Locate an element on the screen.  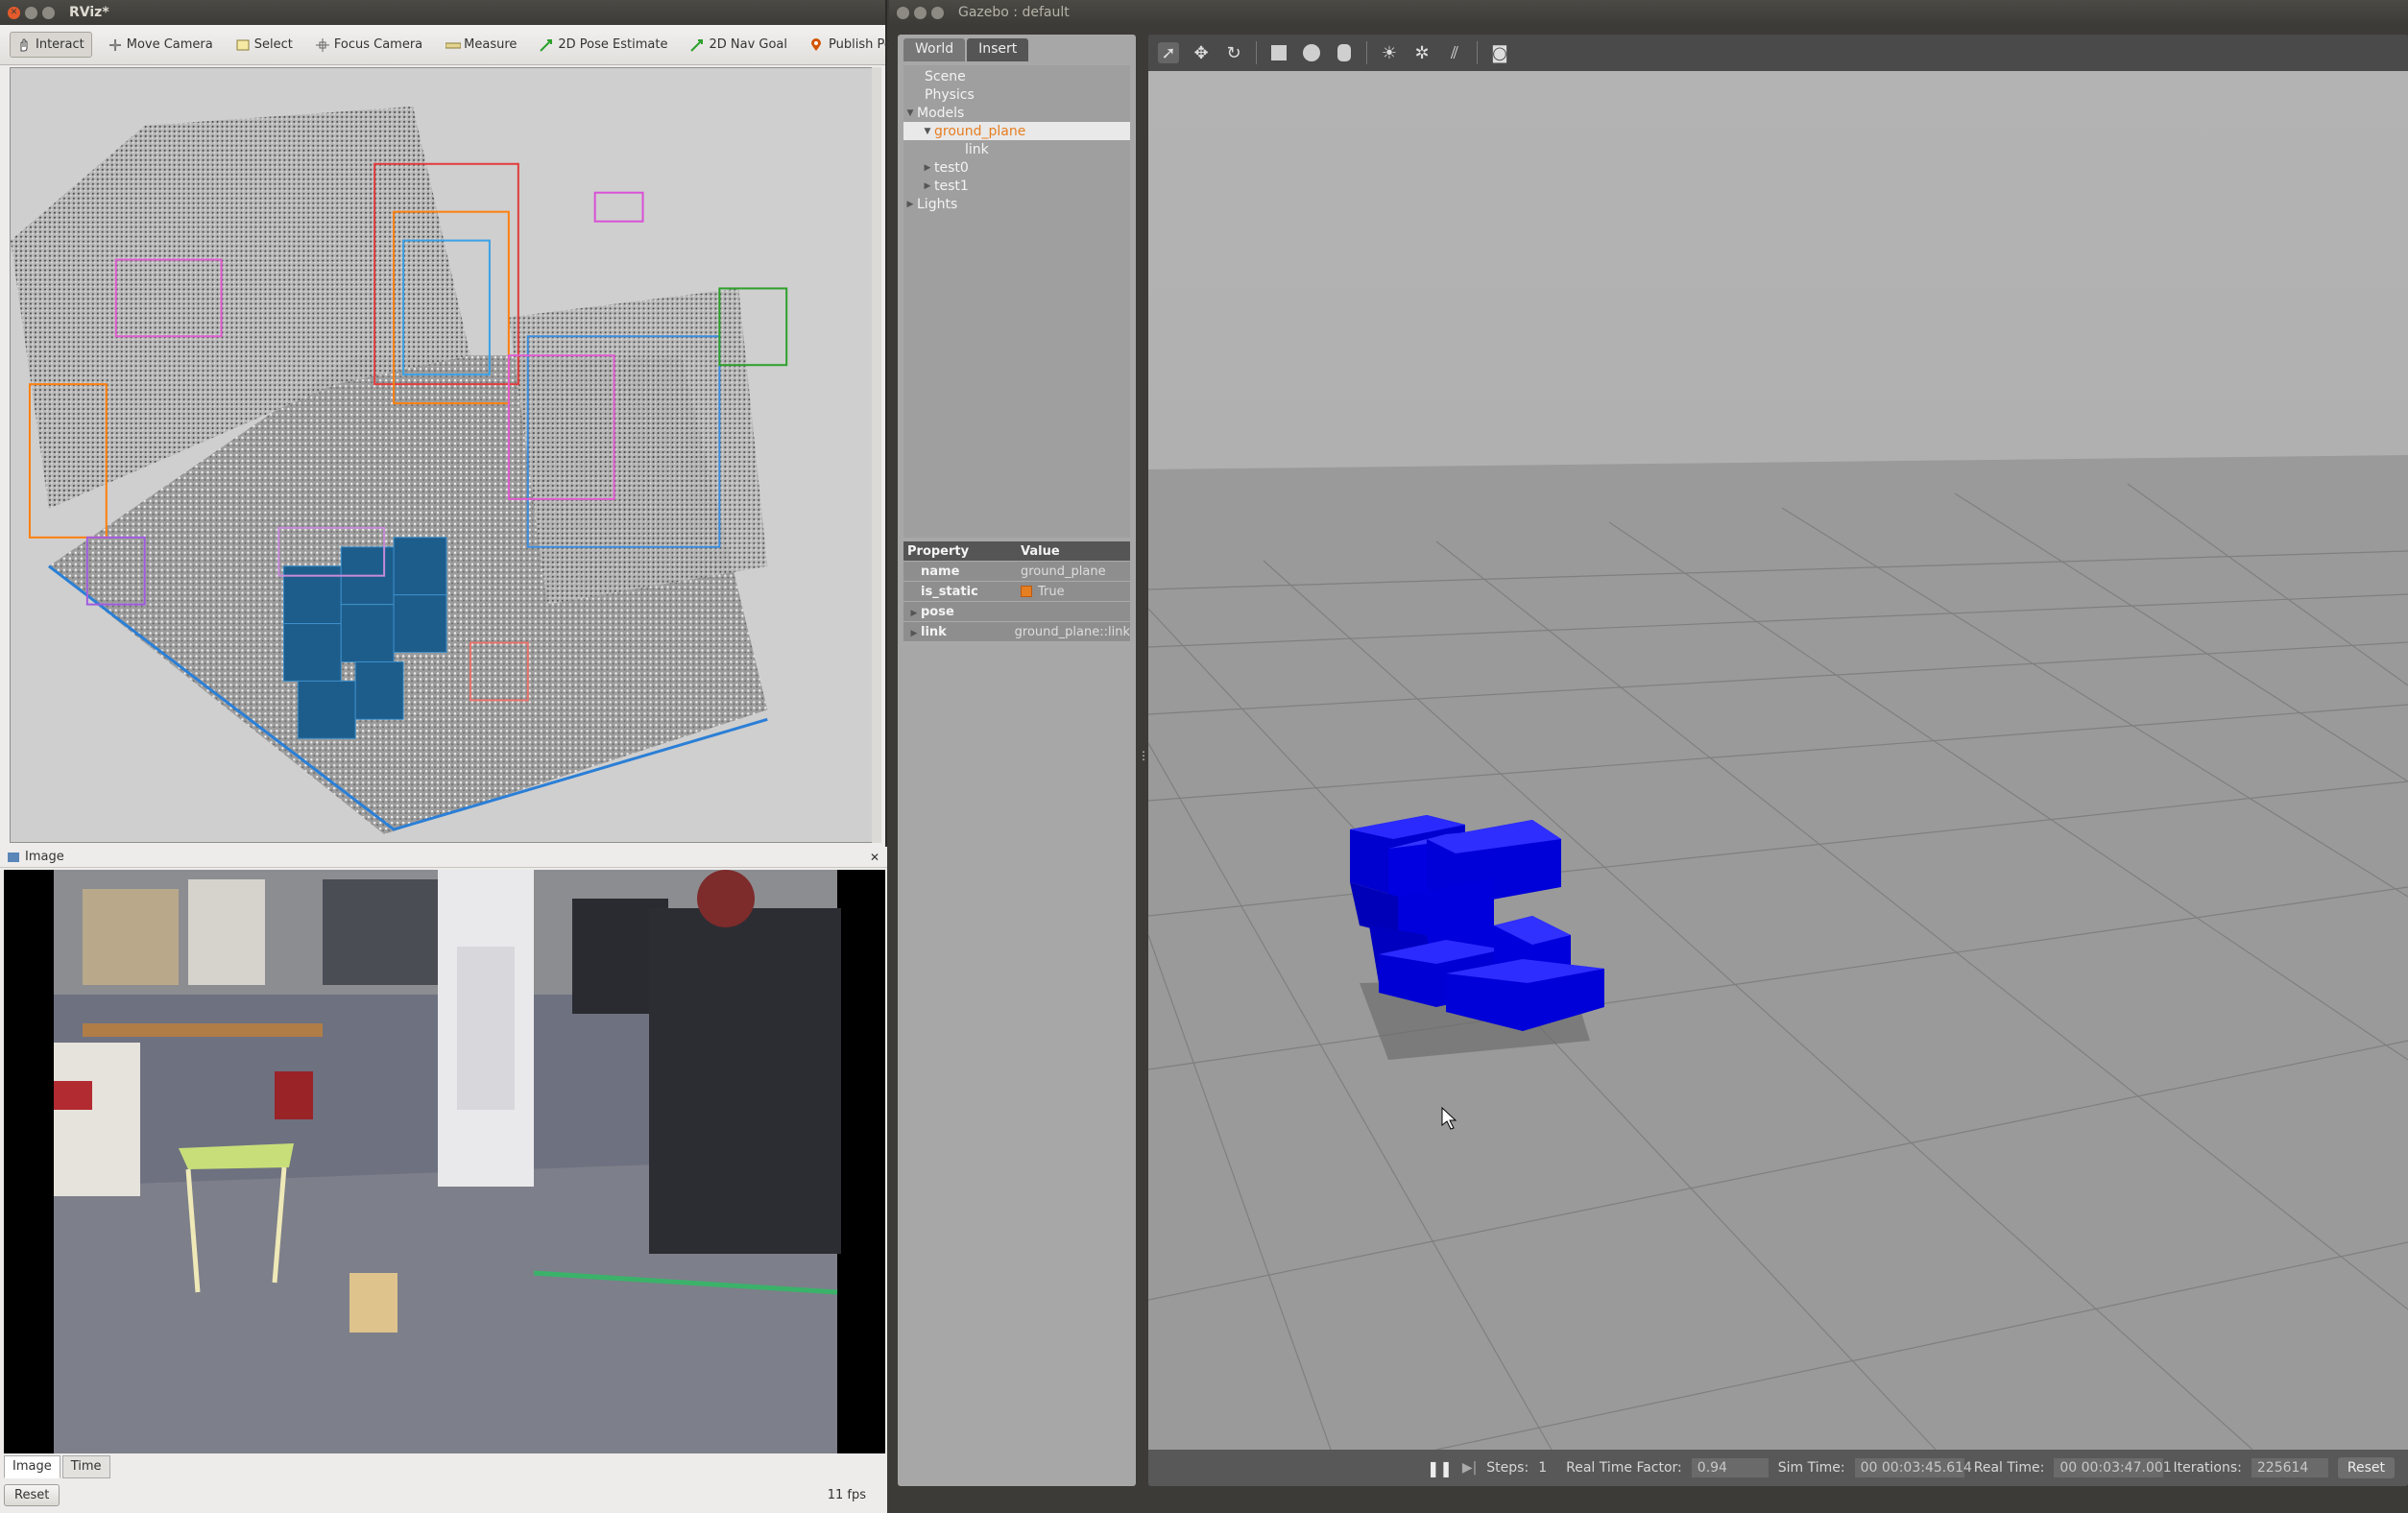
rtf-label: Real Time Factor: is located at coordinates (1624, 1468).